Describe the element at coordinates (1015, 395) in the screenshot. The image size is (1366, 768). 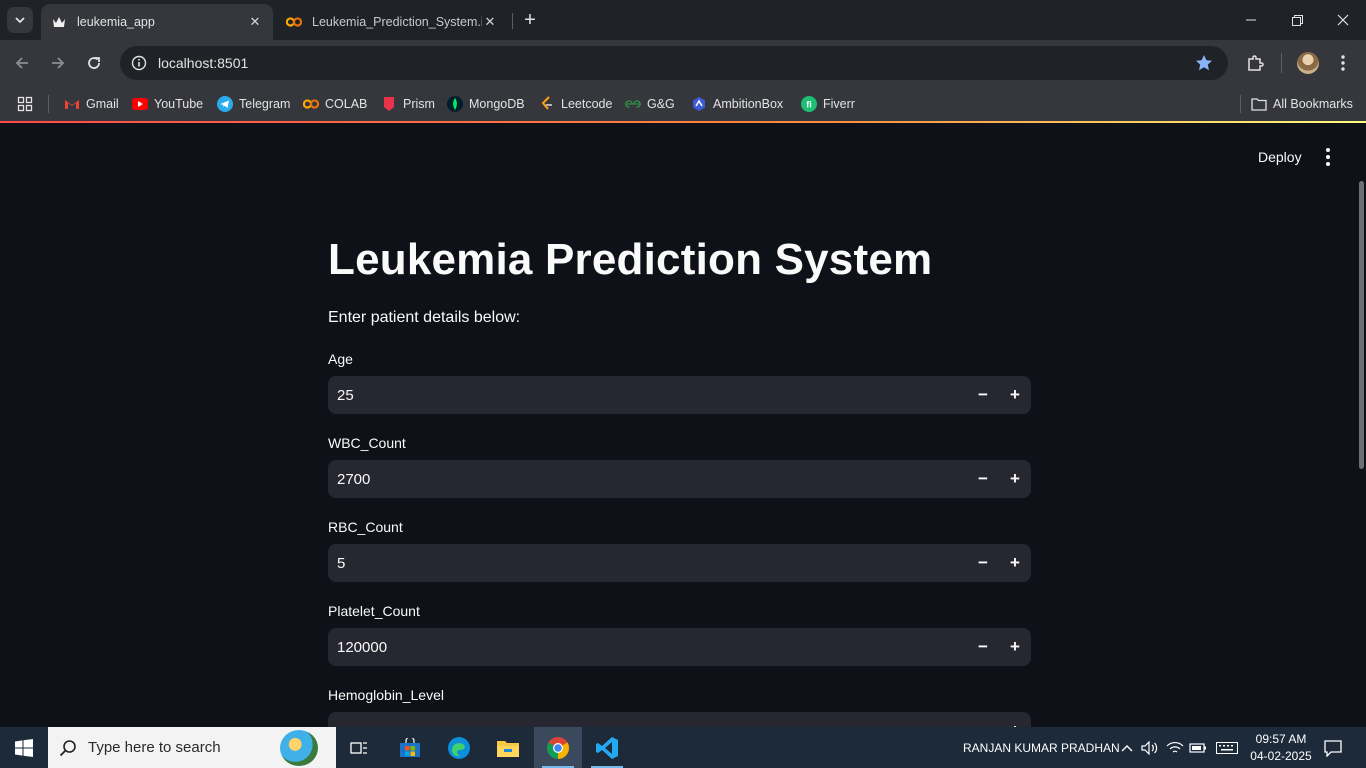
I see `age-increment-button: +` at that location.